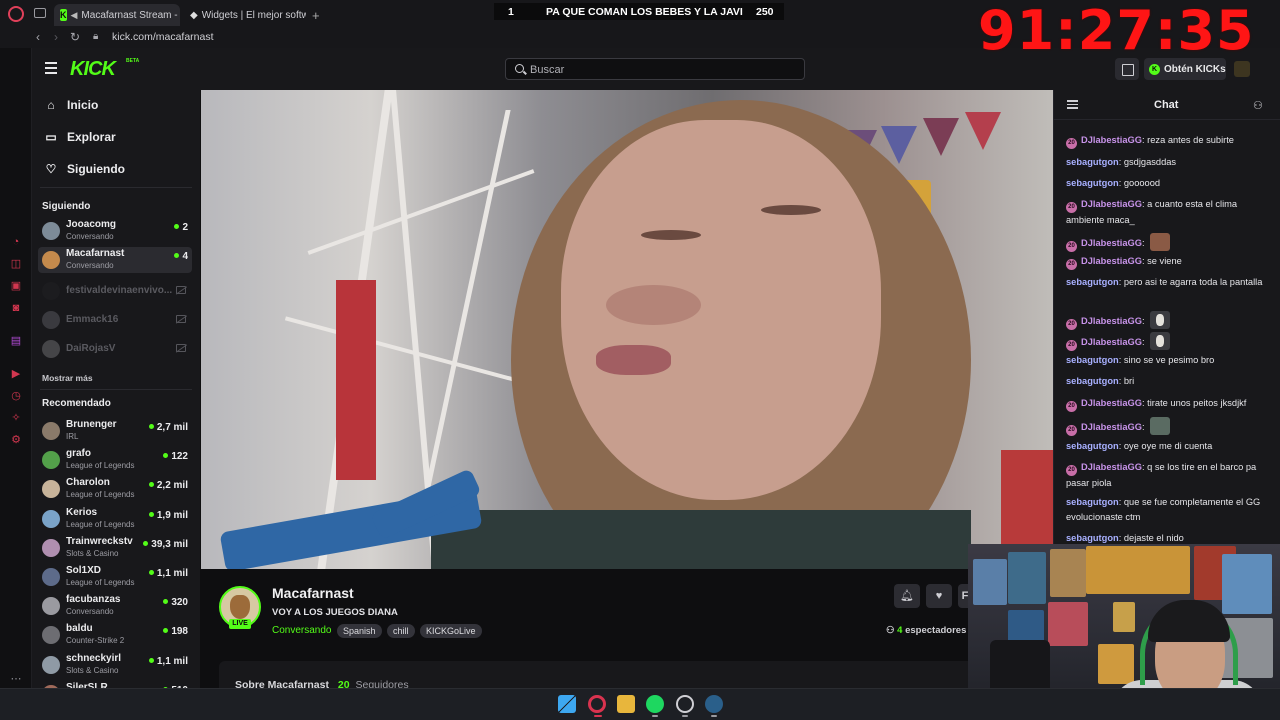 Image resolution: width=1280 pixels, height=720 pixels. Describe the element at coordinates (626, 704) in the screenshot. I see `file-explorer-icon` at that location.